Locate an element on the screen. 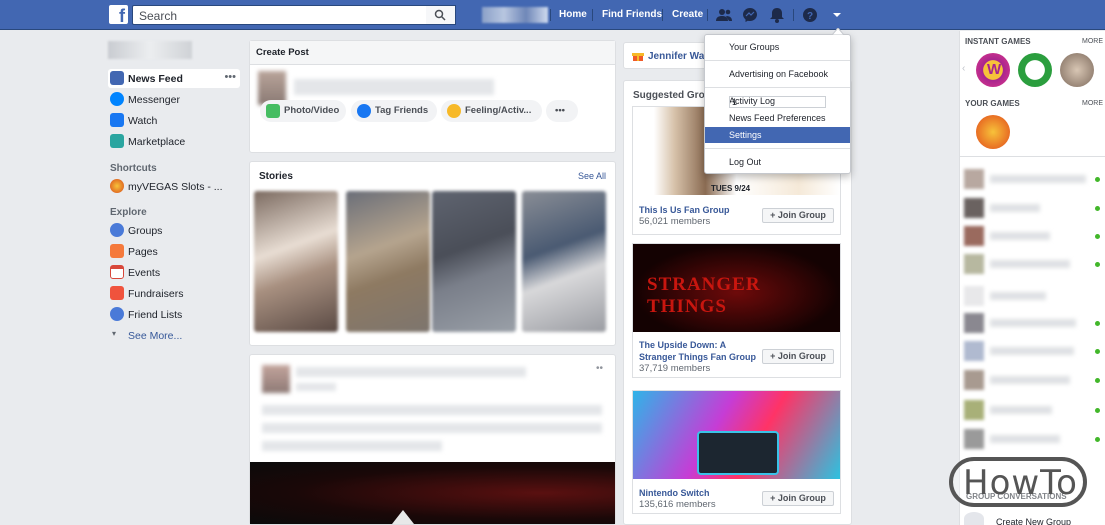 The width and height of the screenshot is (1105, 525). user-profile-link is located at coordinates (150, 50).